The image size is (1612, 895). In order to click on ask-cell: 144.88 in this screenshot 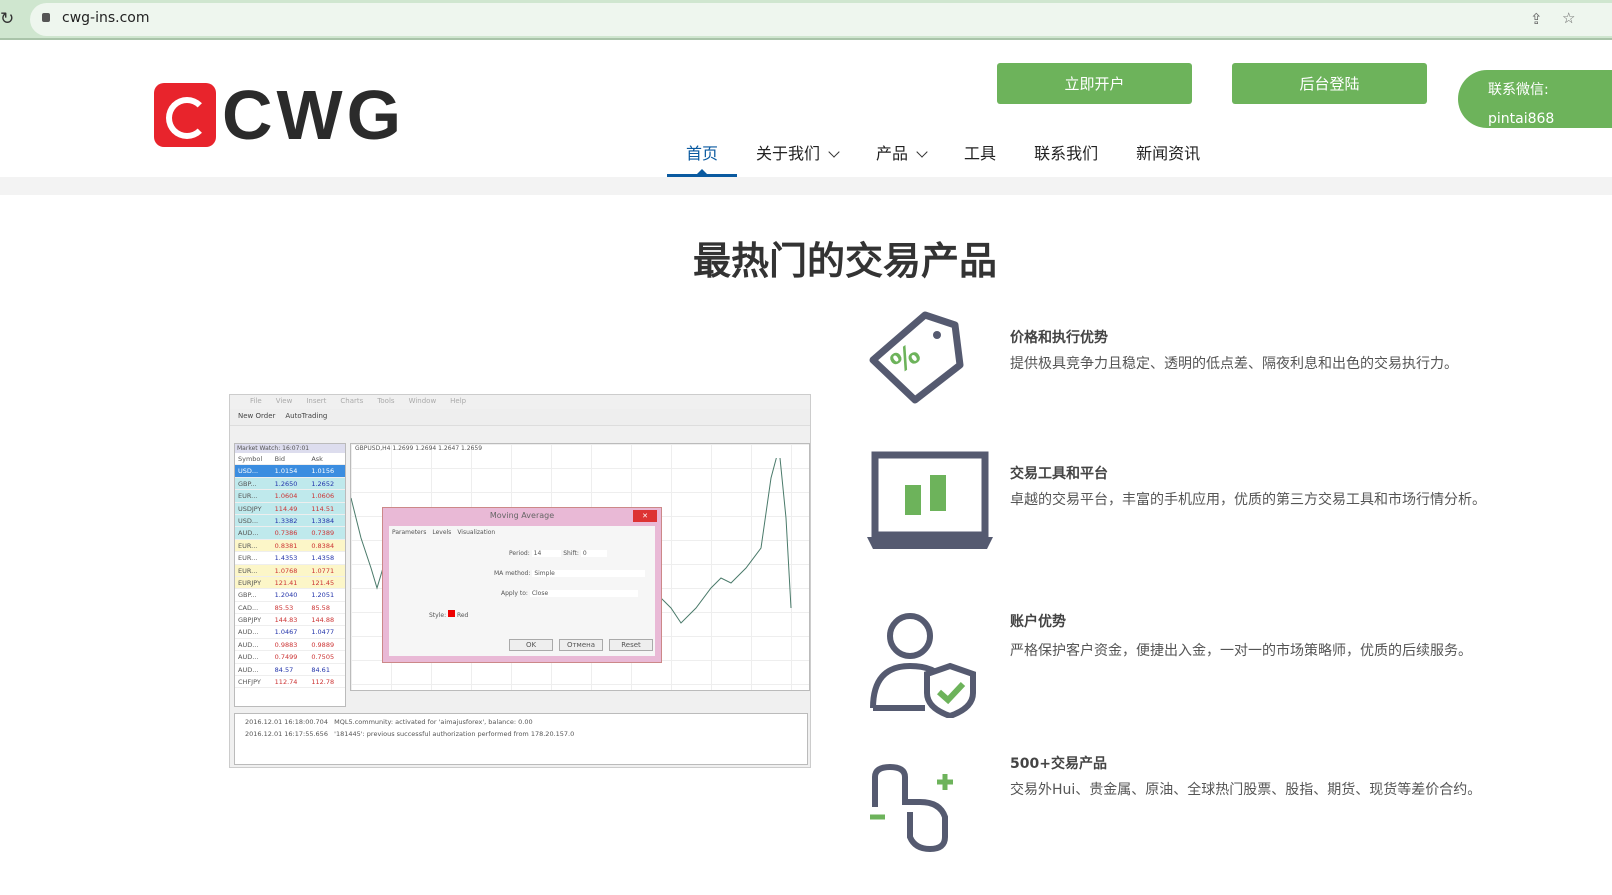, I will do `click(323, 620)`.